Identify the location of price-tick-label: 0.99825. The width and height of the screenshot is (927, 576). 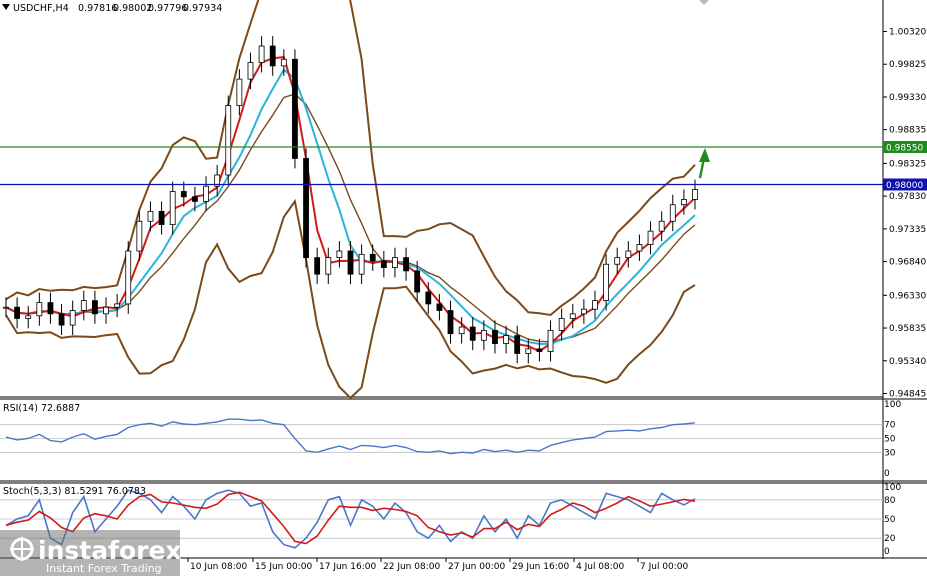
(907, 65).